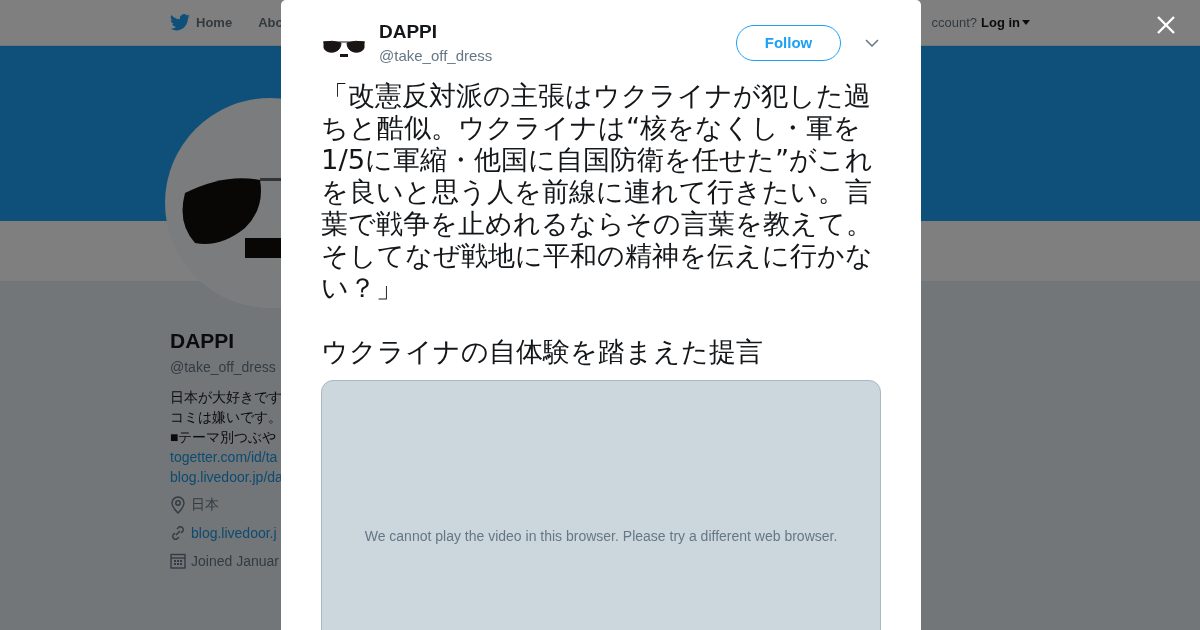  I want to click on bird-icon, so click(180, 22).